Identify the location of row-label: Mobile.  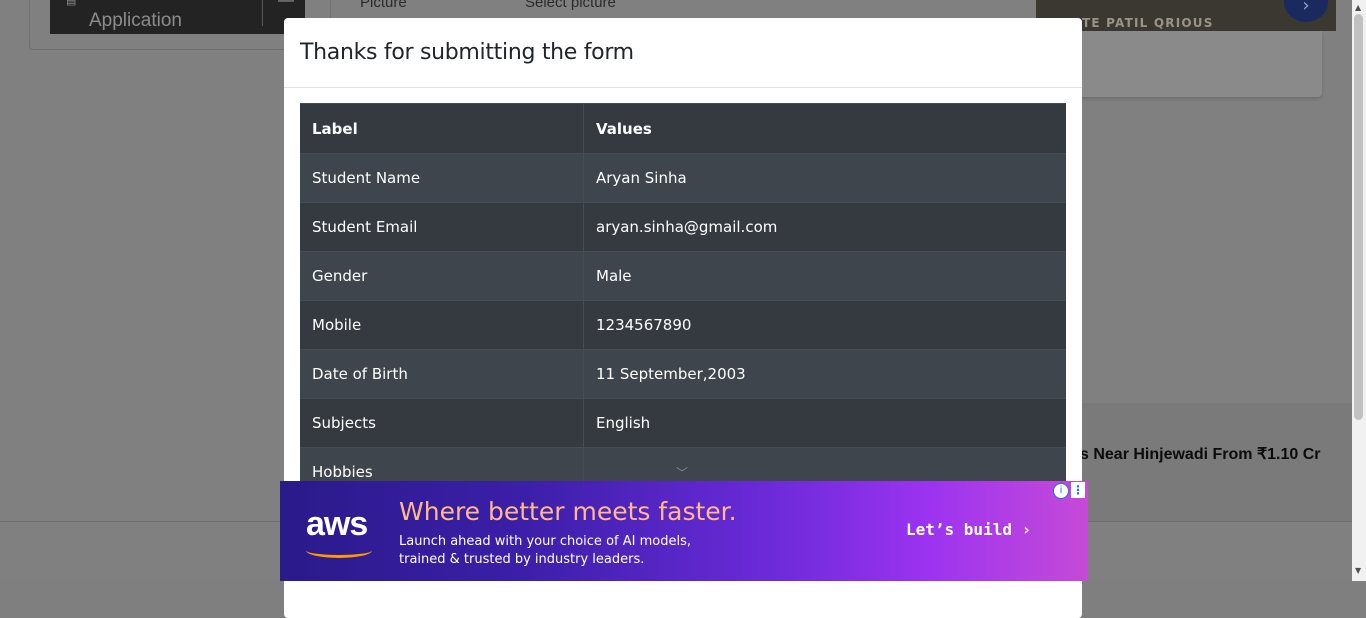
(442, 325).